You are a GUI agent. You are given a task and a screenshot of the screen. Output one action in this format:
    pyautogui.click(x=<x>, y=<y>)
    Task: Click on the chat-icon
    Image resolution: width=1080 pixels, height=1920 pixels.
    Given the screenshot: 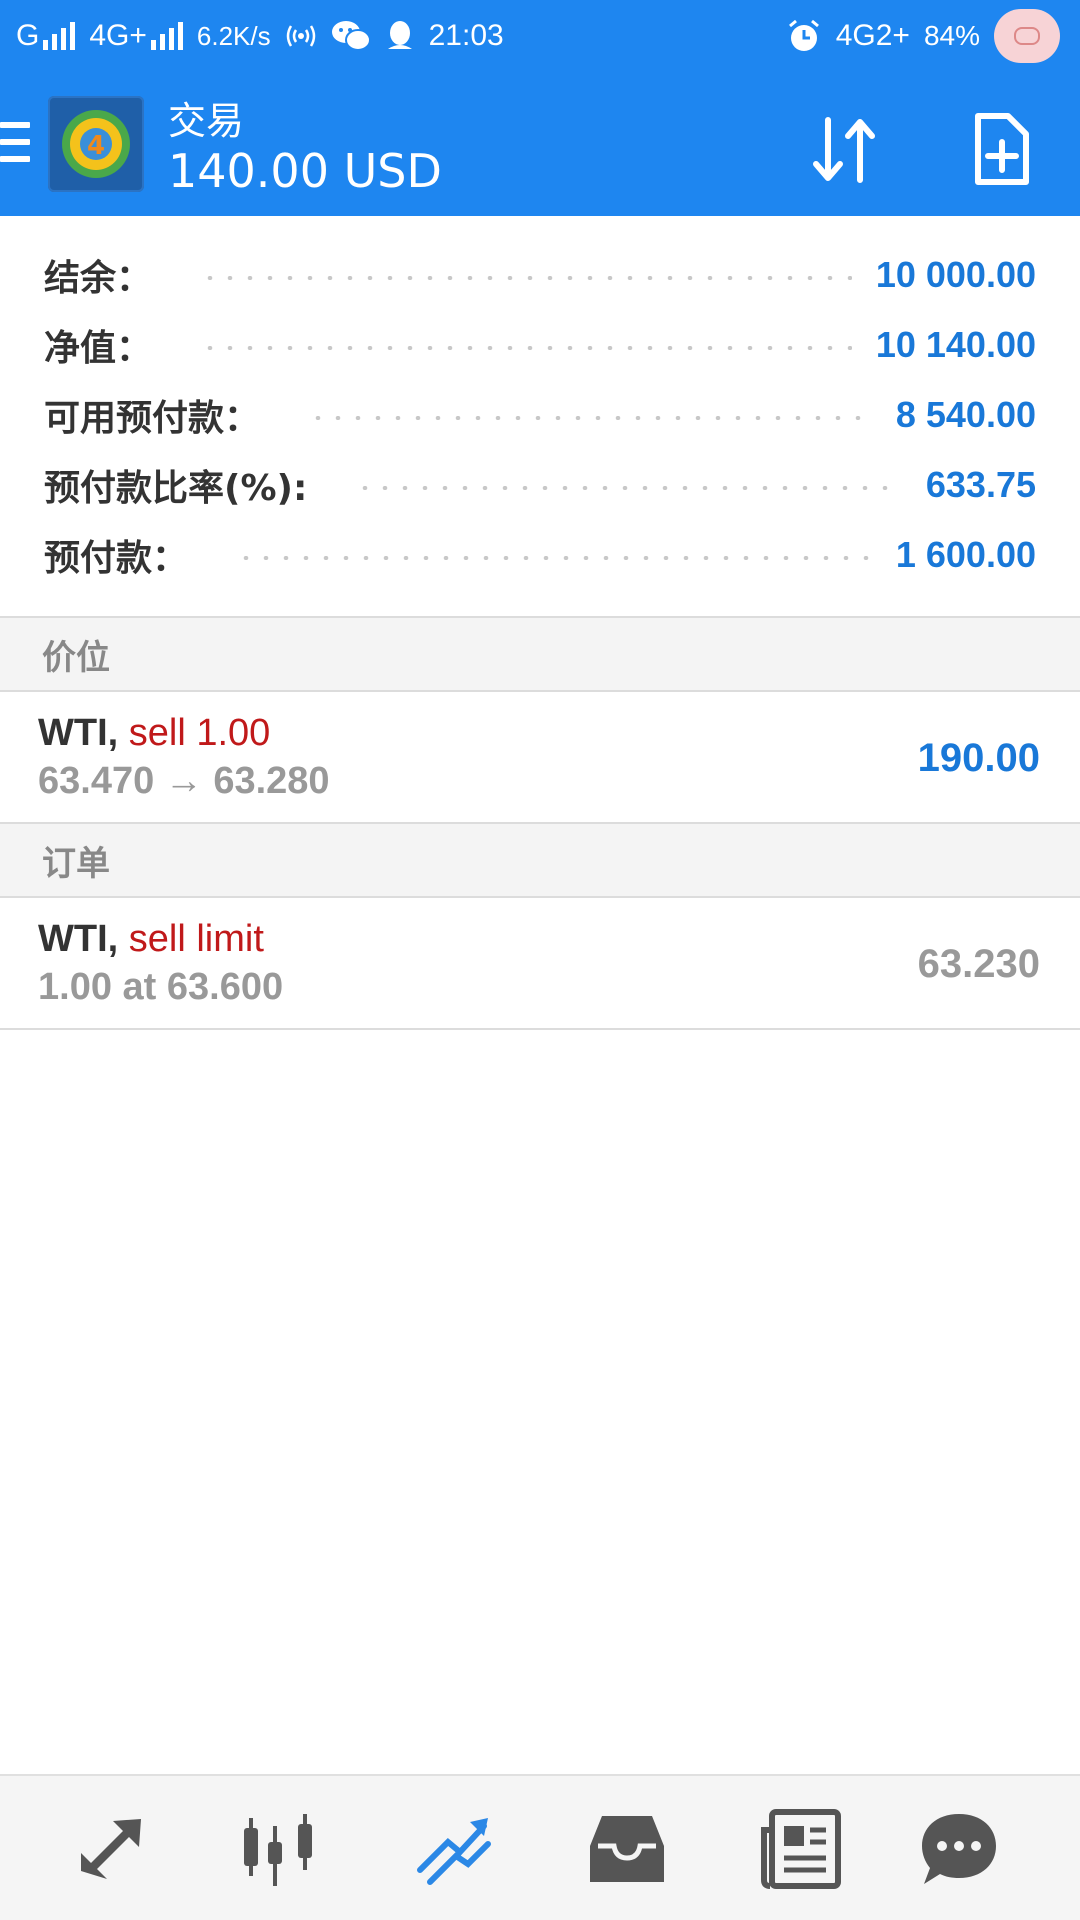 What is the action you would take?
    pyautogui.click(x=959, y=1849)
    